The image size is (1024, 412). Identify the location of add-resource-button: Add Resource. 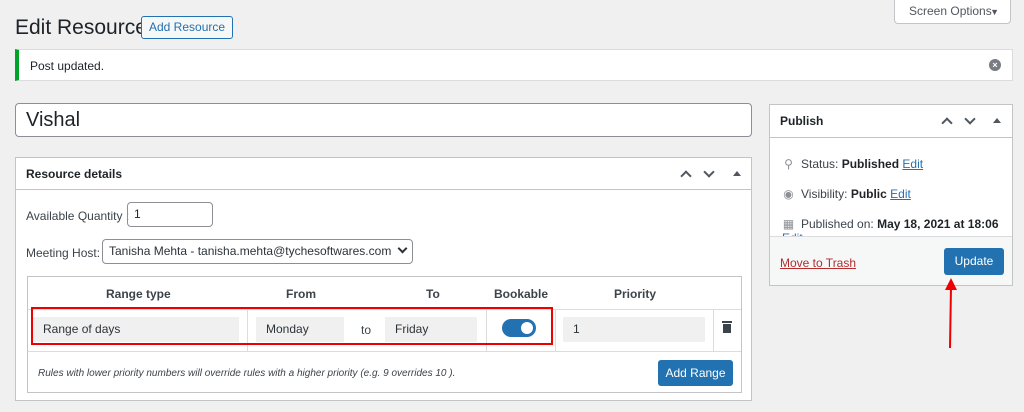
(187, 27).